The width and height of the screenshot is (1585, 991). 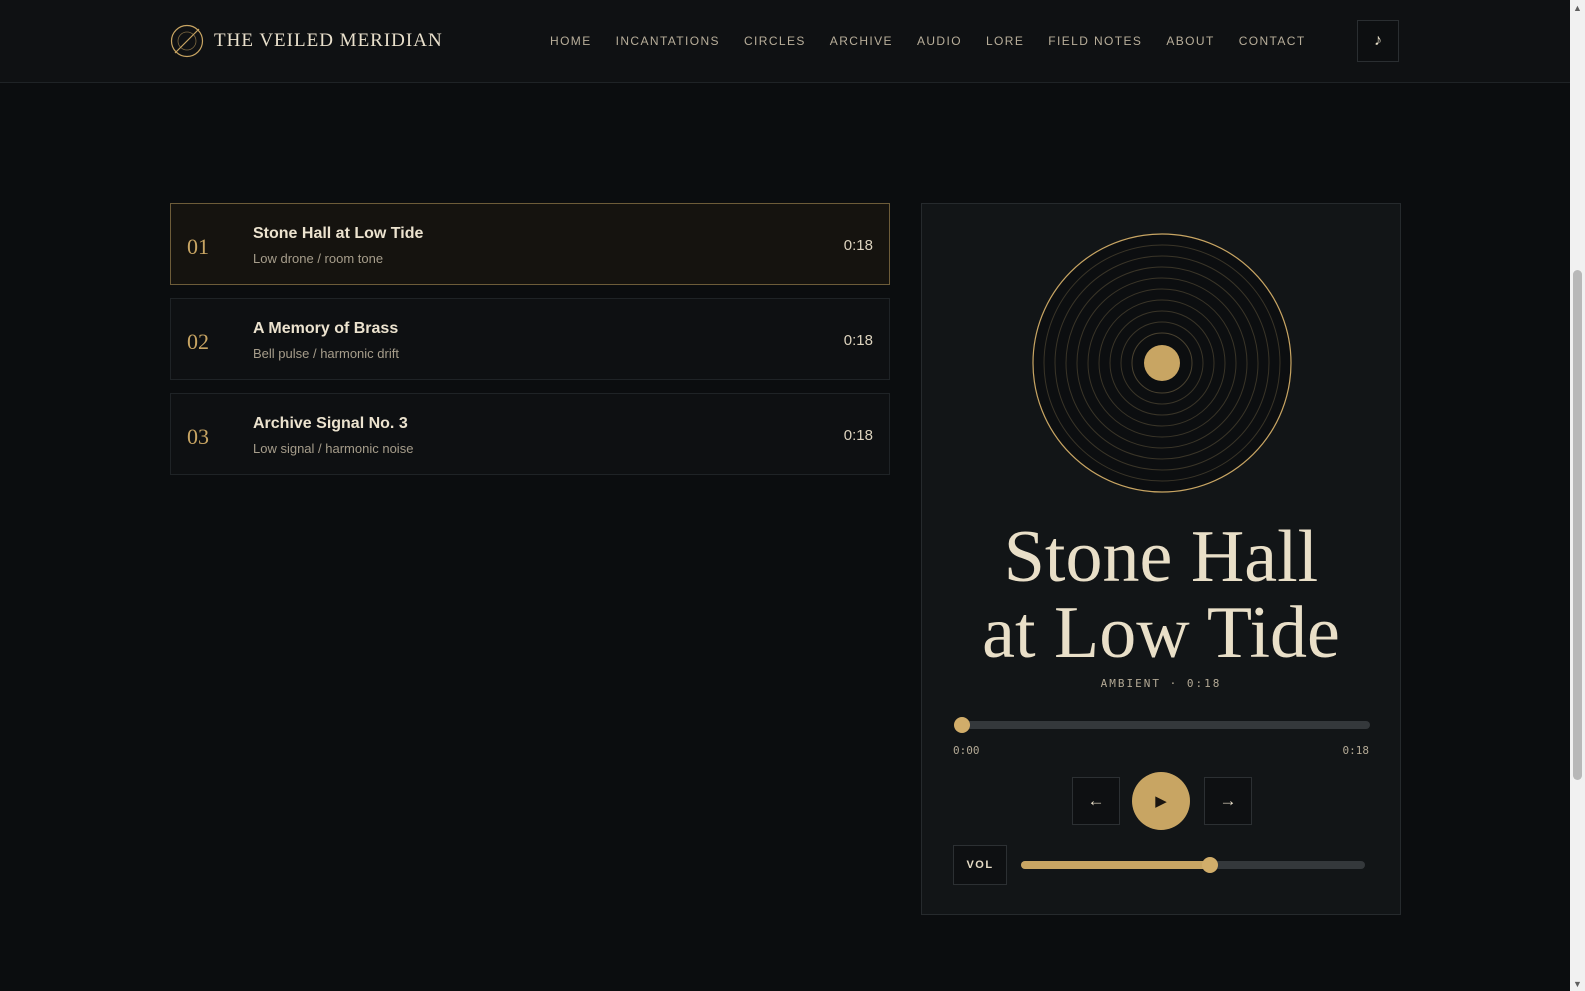 What do you see at coordinates (1577, 7) in the screenshot?
I see `scroll-up-arrow-icon: ▲` at bounding box center [1577, 7].